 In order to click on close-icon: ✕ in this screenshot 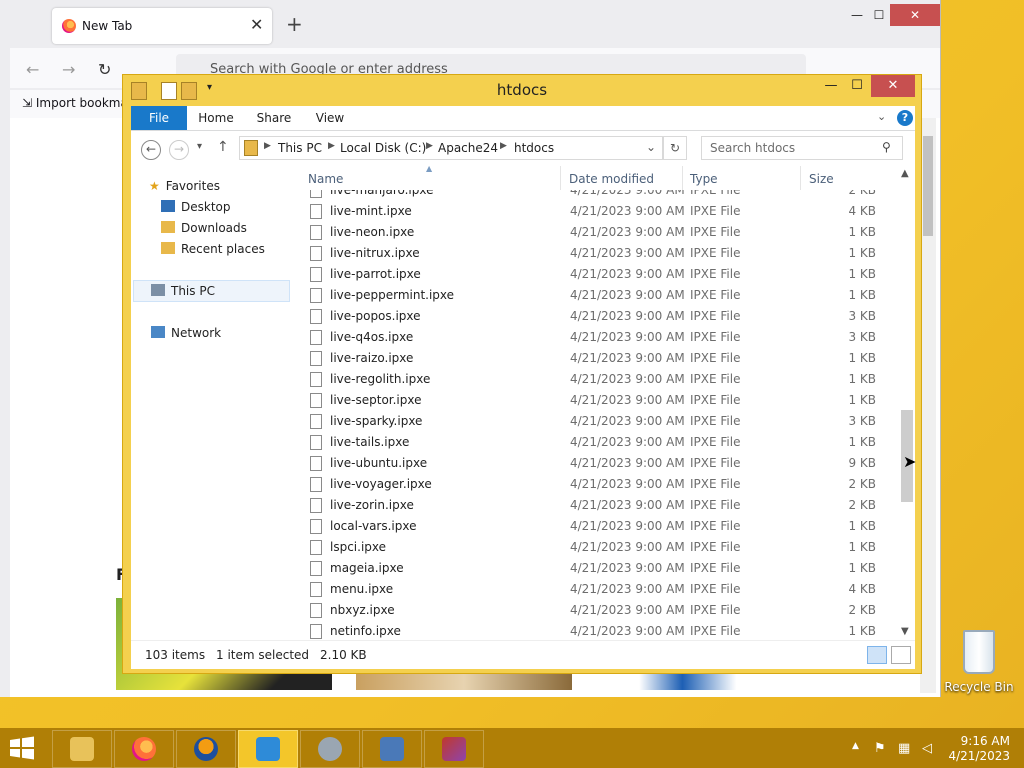, I will do `click(256, 25)`.